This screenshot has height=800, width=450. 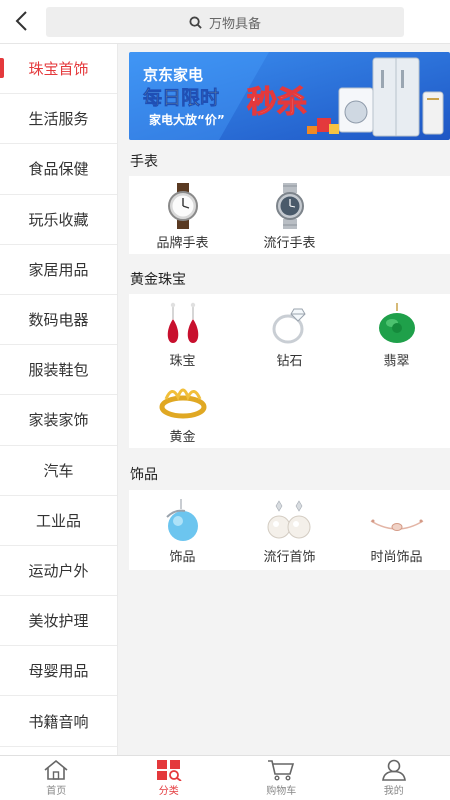 I want to click on category-item-fashion-watch: 流行手表, so click(x=289, y=214).